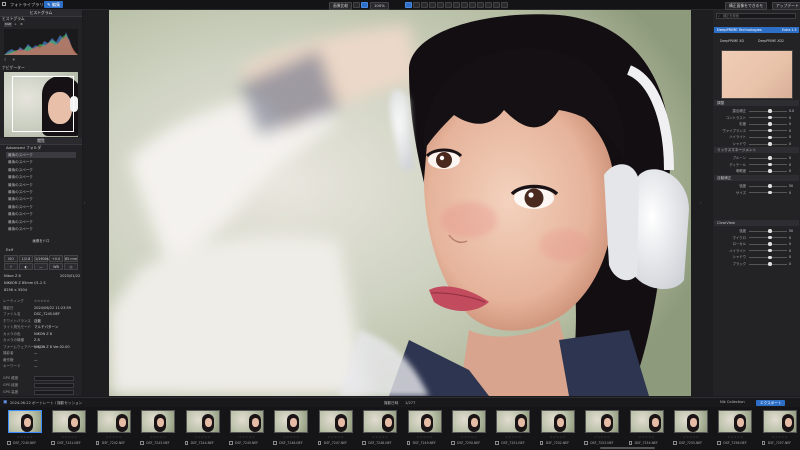  What do you see at coordinates (14, 59) in the screenshot?
I see `clipping-highlight-icon: ☀` at bounding box center [14, 59].